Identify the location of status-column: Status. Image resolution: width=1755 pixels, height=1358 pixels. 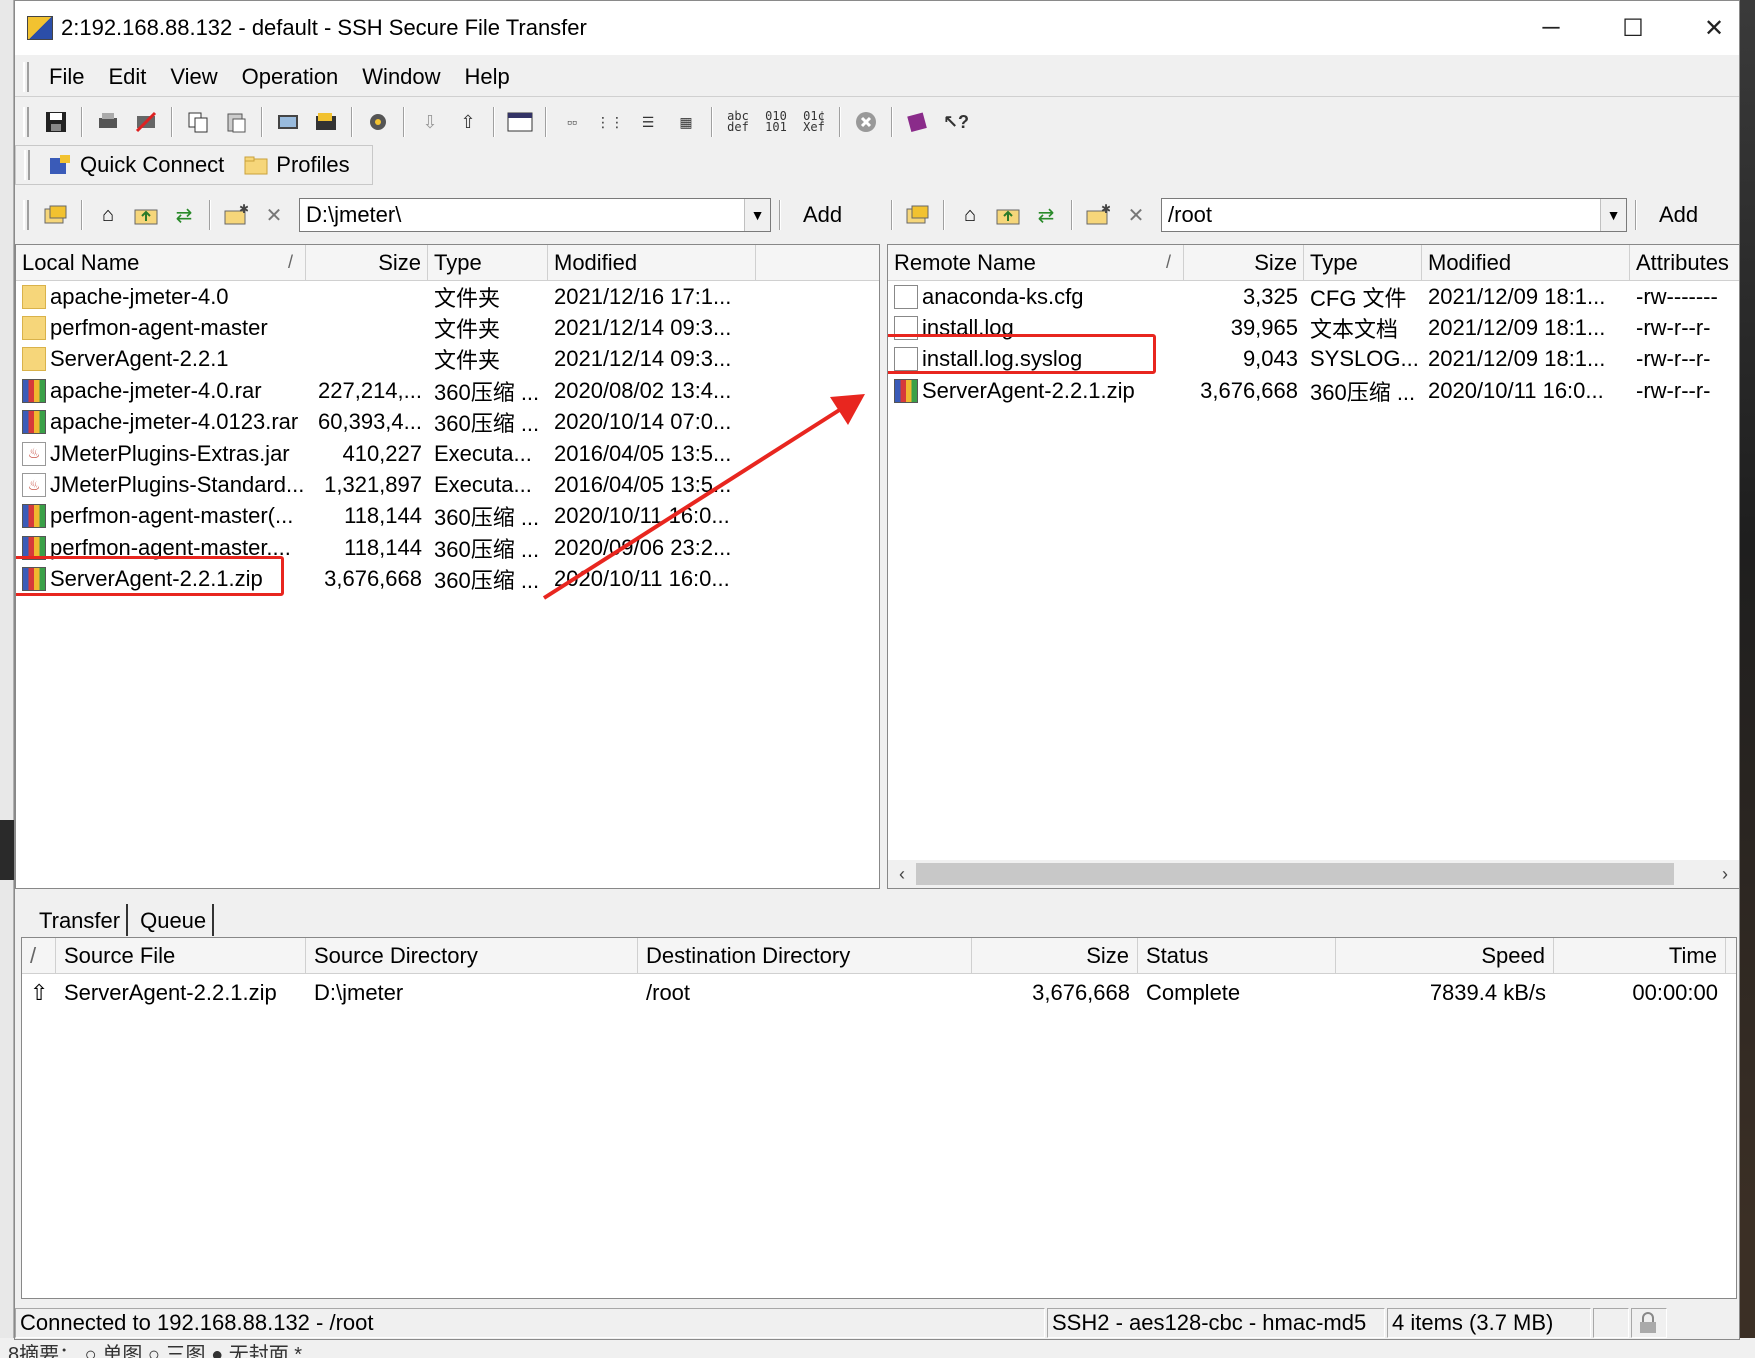
(1237, 955).